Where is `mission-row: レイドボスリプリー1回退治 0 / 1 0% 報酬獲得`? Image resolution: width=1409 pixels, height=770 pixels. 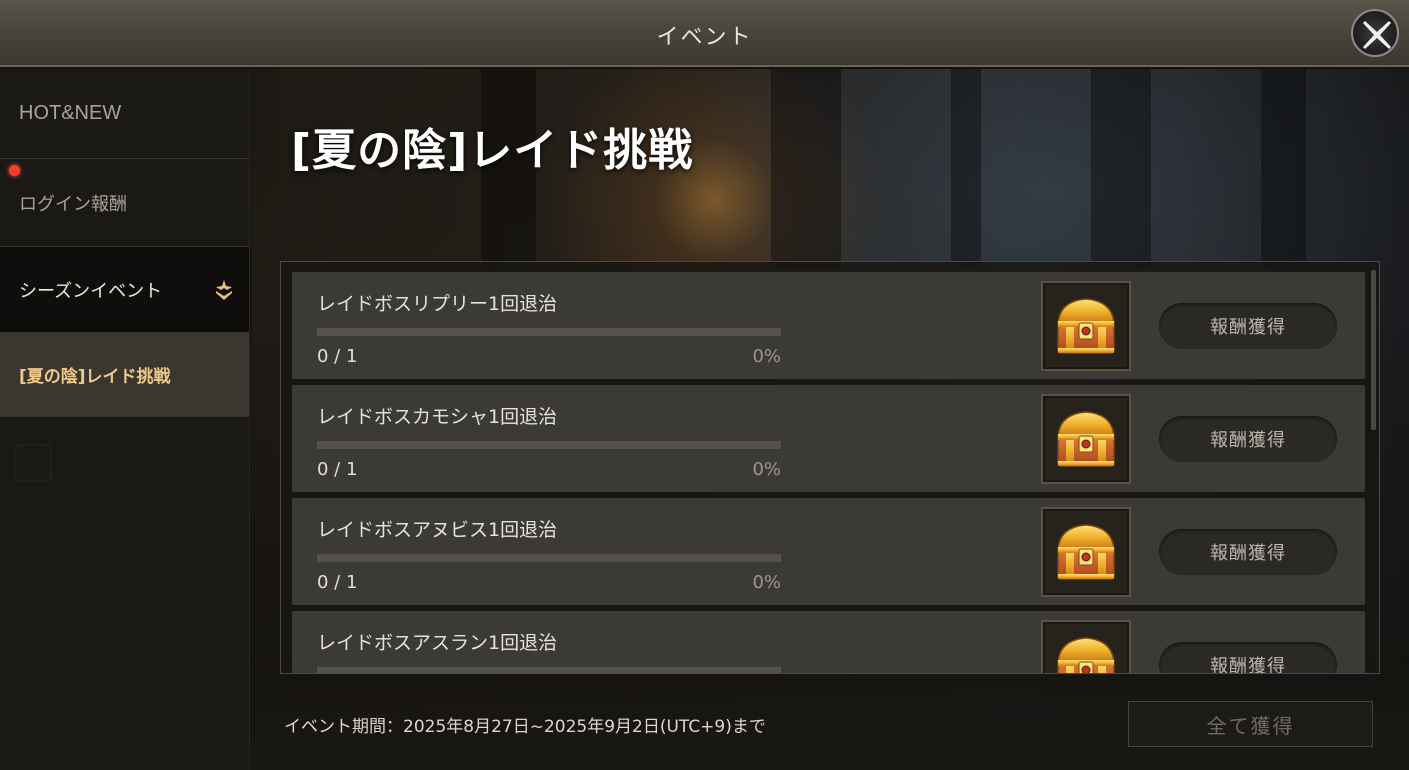
mission-row: レイドボスリプリー1回退治 0 / 1 0% 報酬獲得 is located at coordinates (828, 325).